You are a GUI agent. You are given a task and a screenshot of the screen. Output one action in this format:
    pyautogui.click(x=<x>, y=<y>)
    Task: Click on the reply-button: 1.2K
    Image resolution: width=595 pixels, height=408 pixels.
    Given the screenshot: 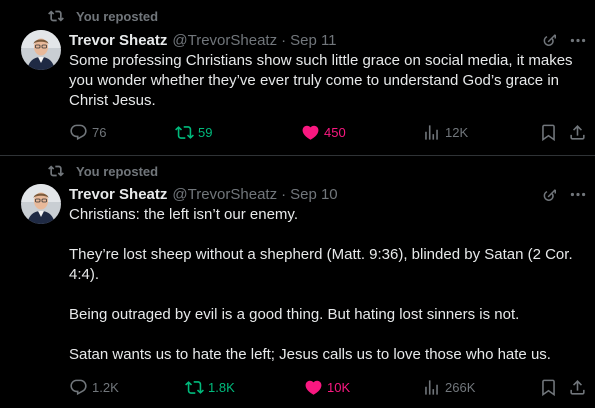 What is the action you would take?
    pyautogui.click(x=94, y=387)
    